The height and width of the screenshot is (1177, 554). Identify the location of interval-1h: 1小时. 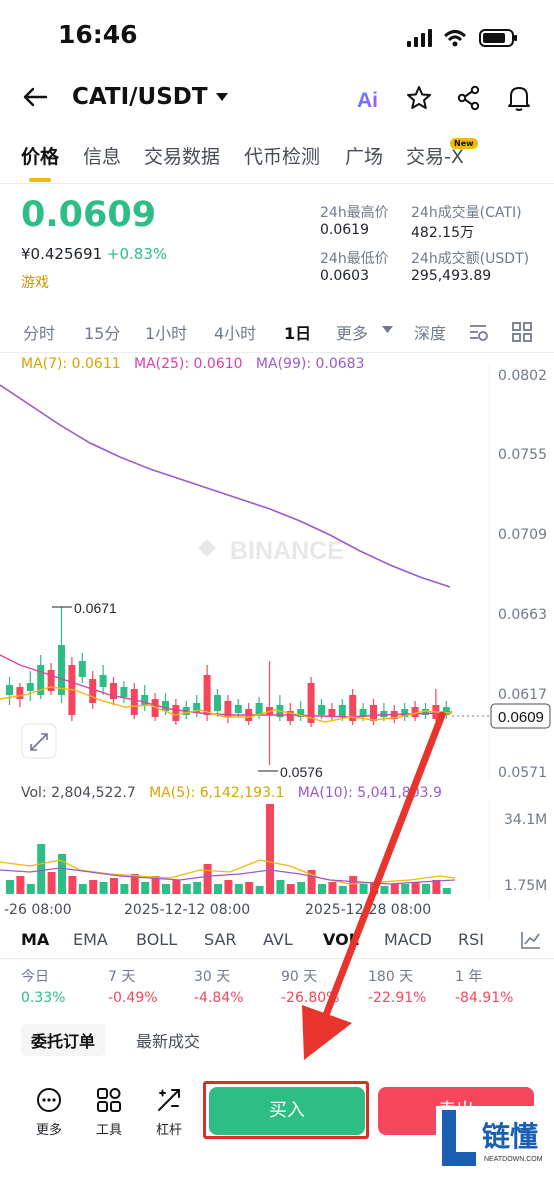
(166, 332).